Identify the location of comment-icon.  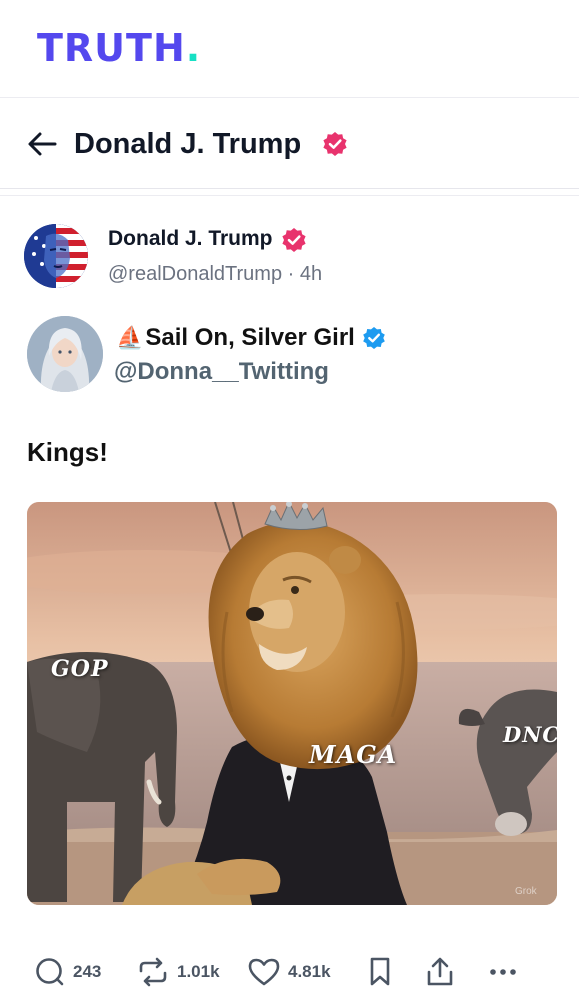
(50, 972).